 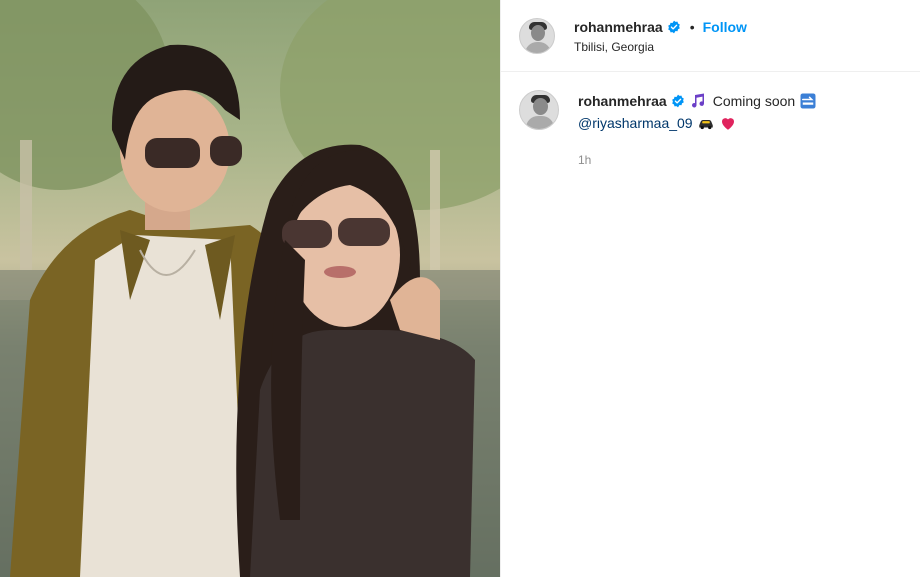 I want to click on caption-username: rohanmehraa, so click(x=622, y=101).